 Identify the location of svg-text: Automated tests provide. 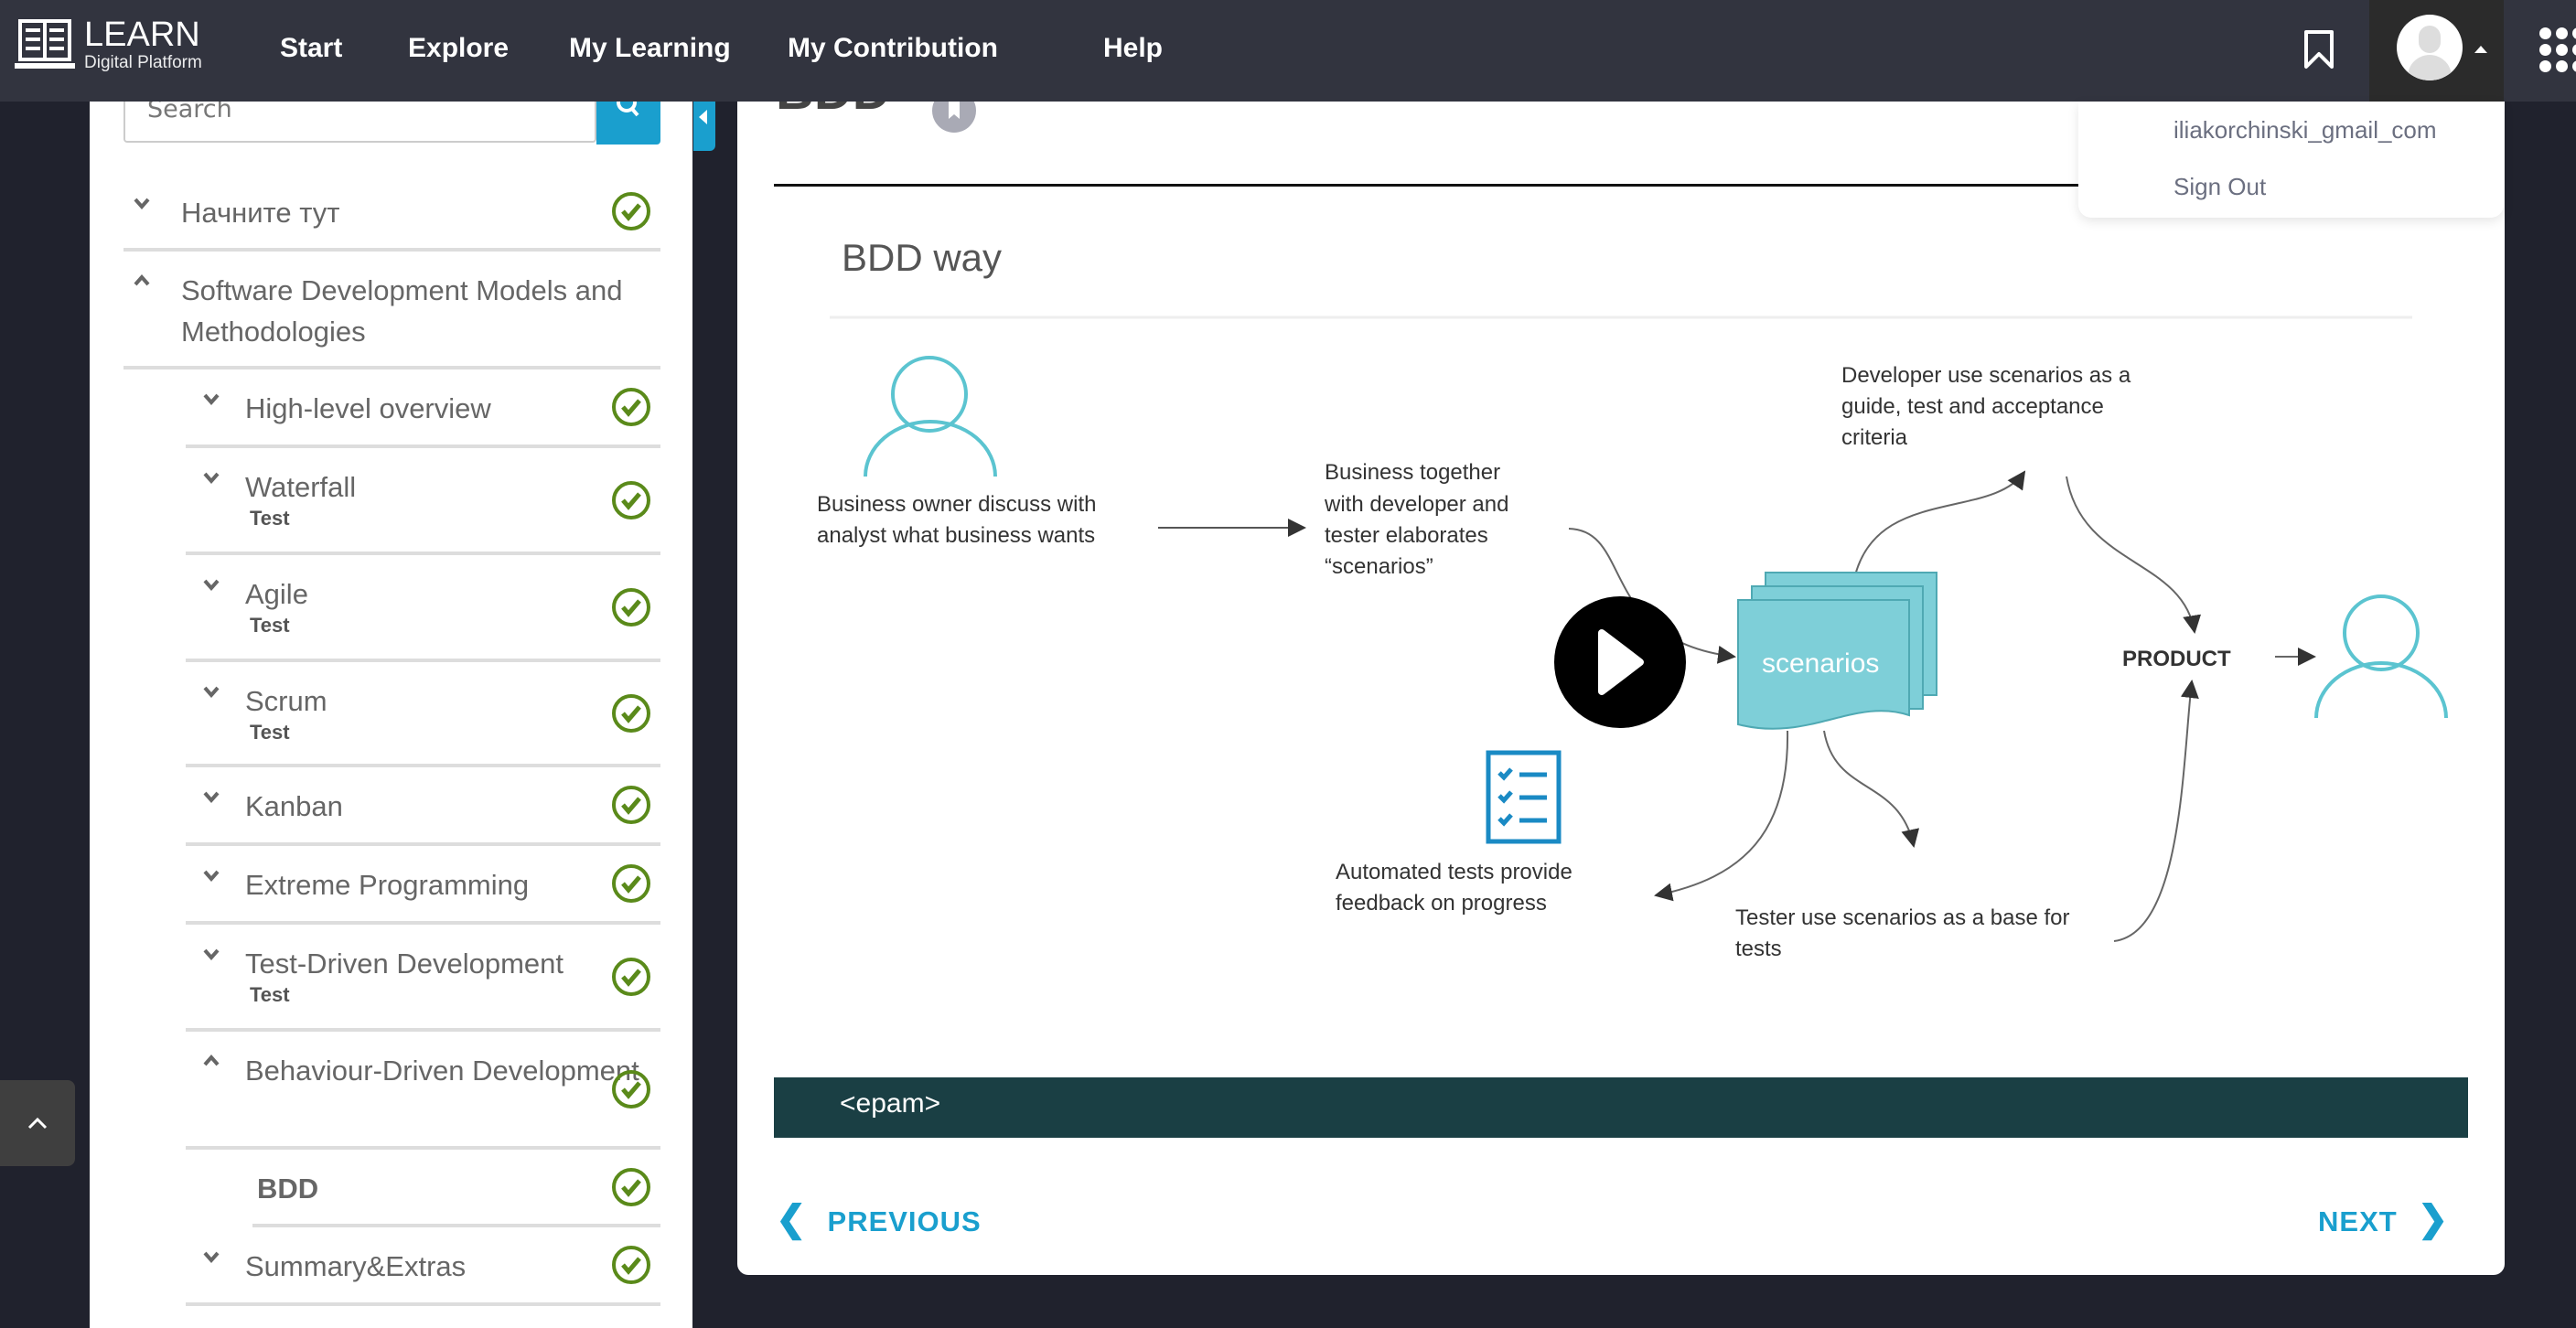
(1454, 872).